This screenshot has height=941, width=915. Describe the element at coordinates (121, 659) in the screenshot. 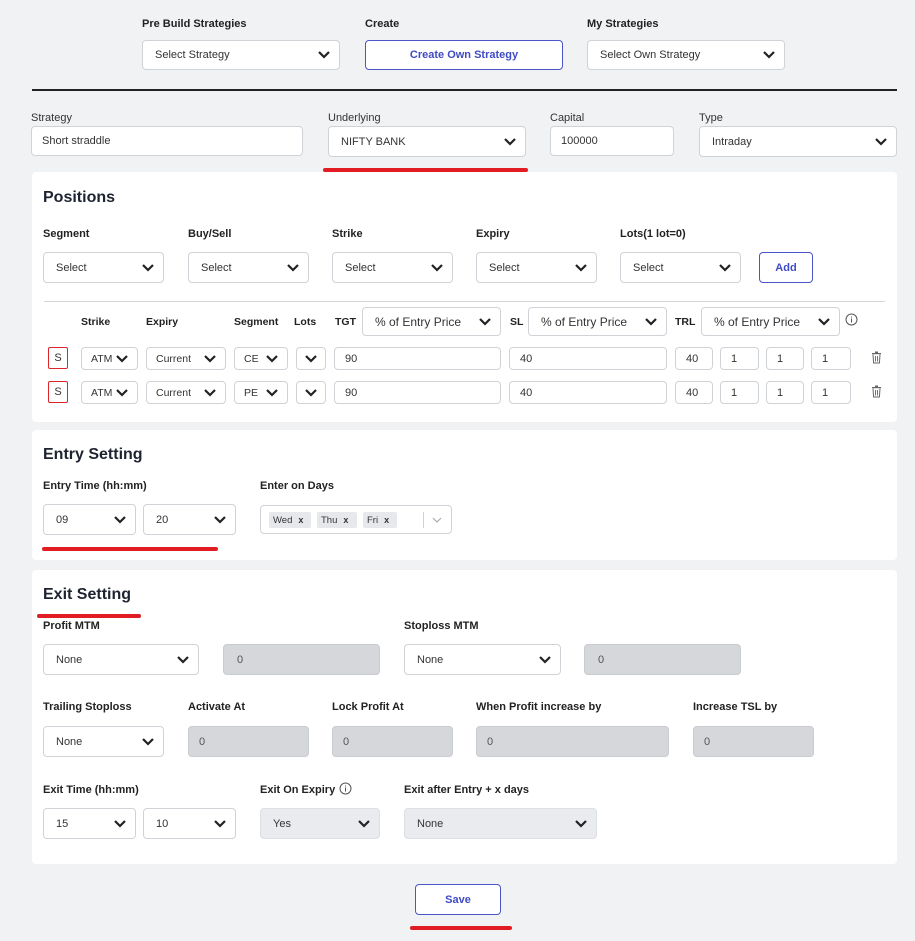

I see `profit-mtm-select: None` at that location.